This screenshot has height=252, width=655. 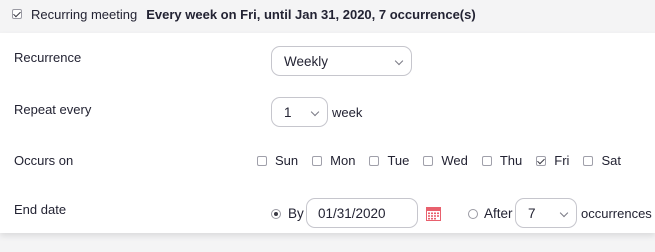 What do you see at coordinates (398, 160) in the screenshot?
I see `day-label: Tue` at bounding box center [398, 160].